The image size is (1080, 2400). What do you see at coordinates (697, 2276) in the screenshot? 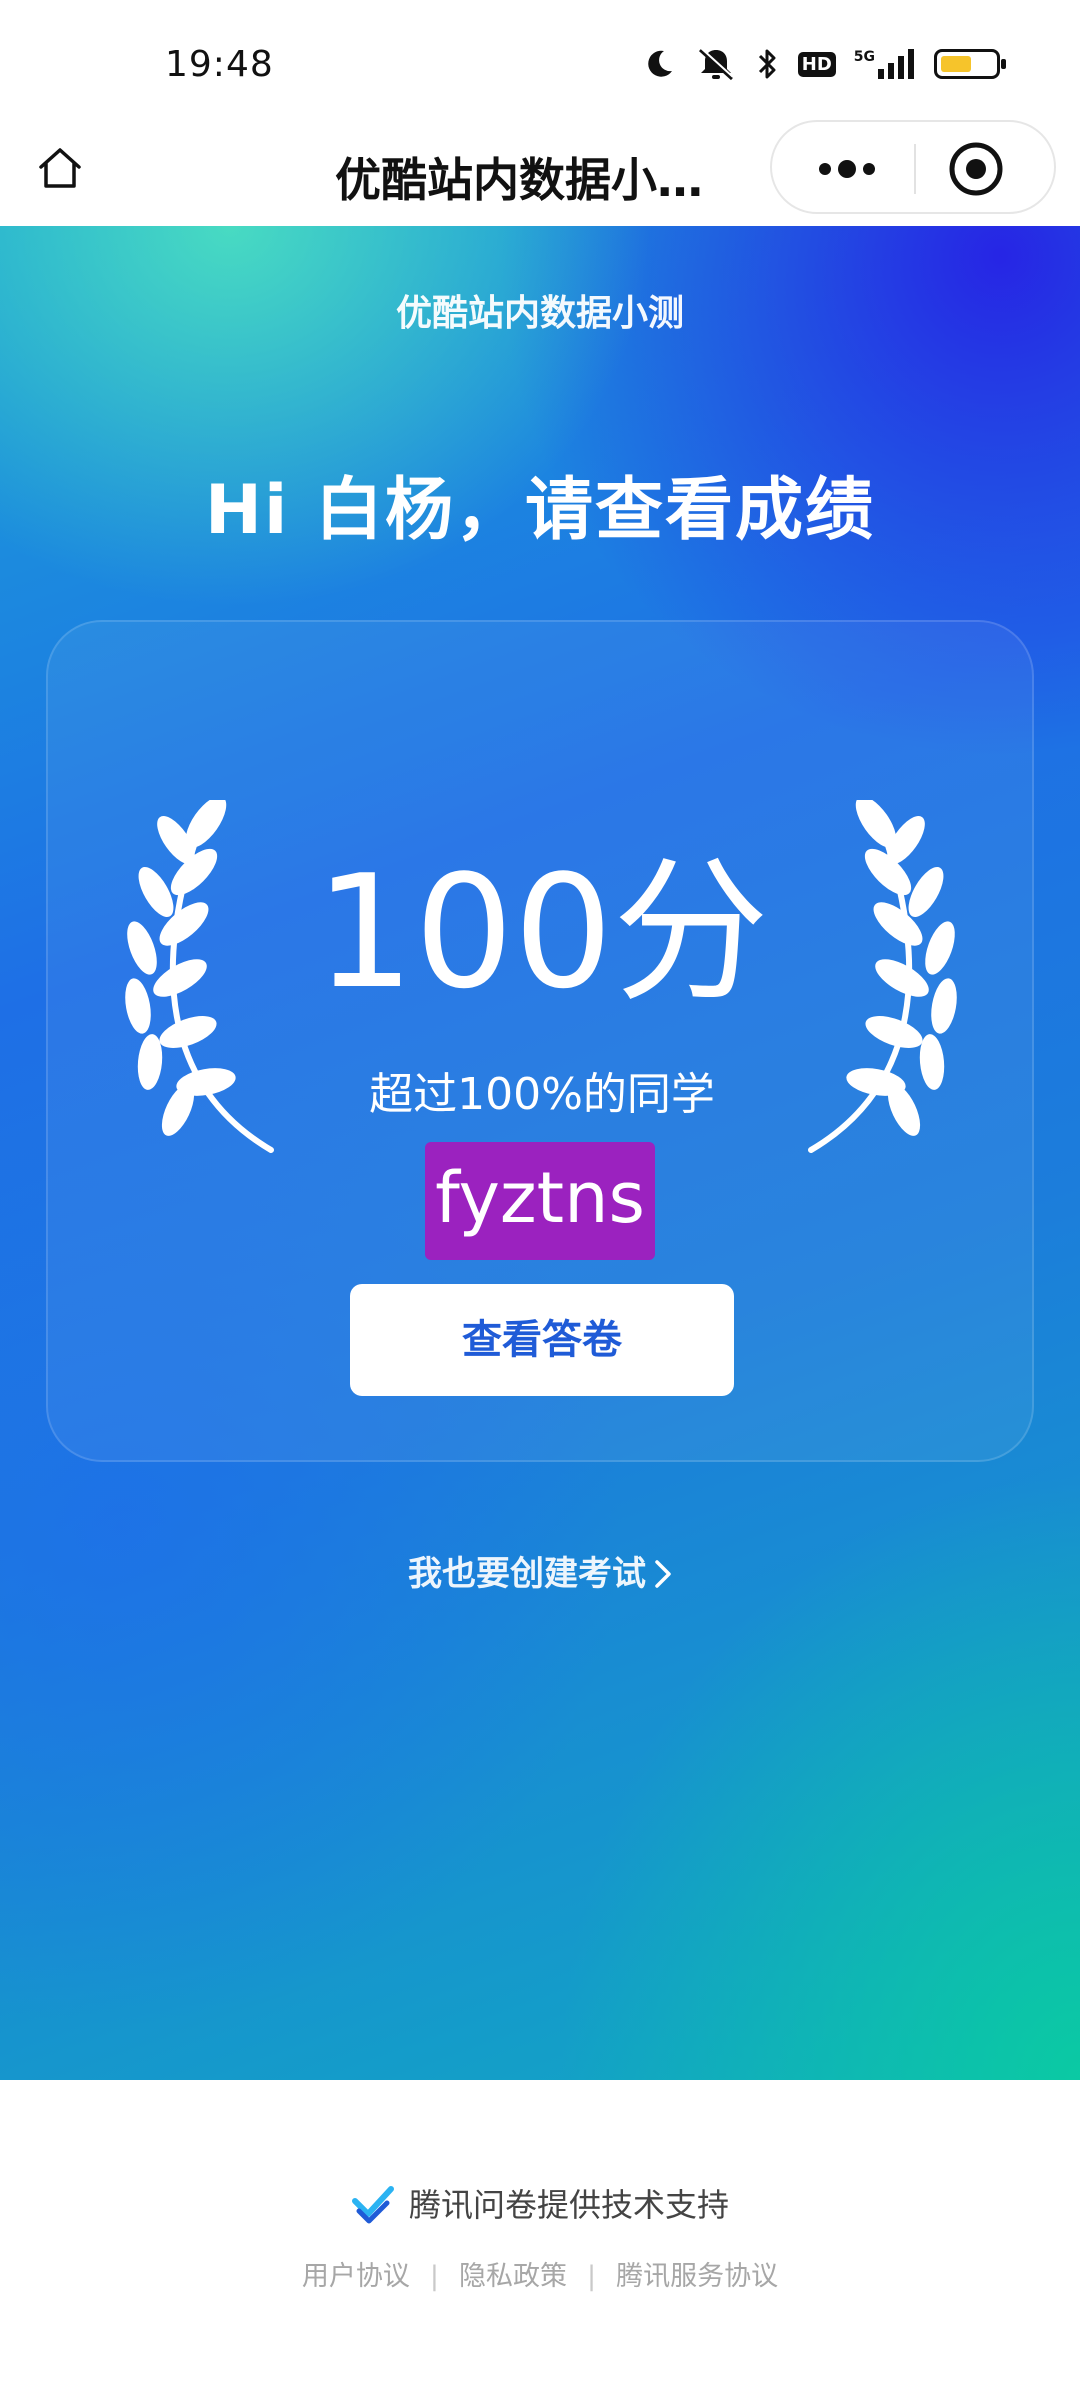
I see `tencent-service-agreement-link: 腾讯服务协议` at bounding box center [697, 2276].